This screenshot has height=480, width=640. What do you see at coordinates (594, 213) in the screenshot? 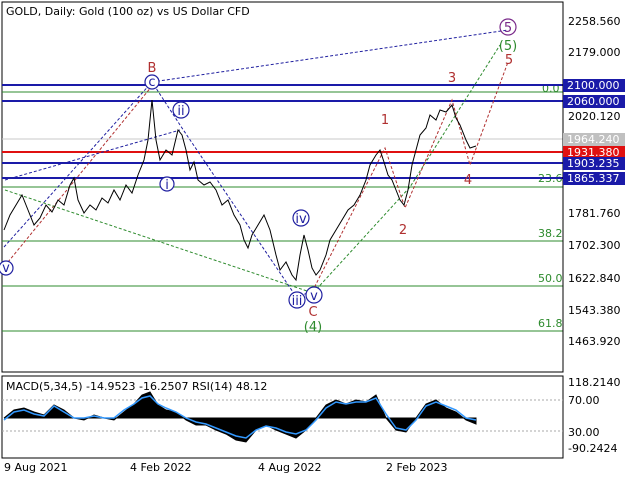
I see `price-tick: 1781.760` at bounding box center [594, 213].